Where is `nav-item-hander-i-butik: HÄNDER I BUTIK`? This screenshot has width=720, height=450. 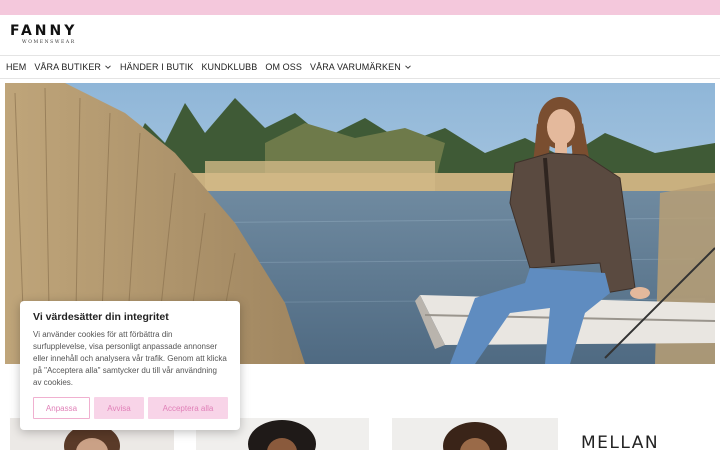
nav-item-hander-i-butik: HÄNDER I BUTIK is located at coordinates (156, 67).